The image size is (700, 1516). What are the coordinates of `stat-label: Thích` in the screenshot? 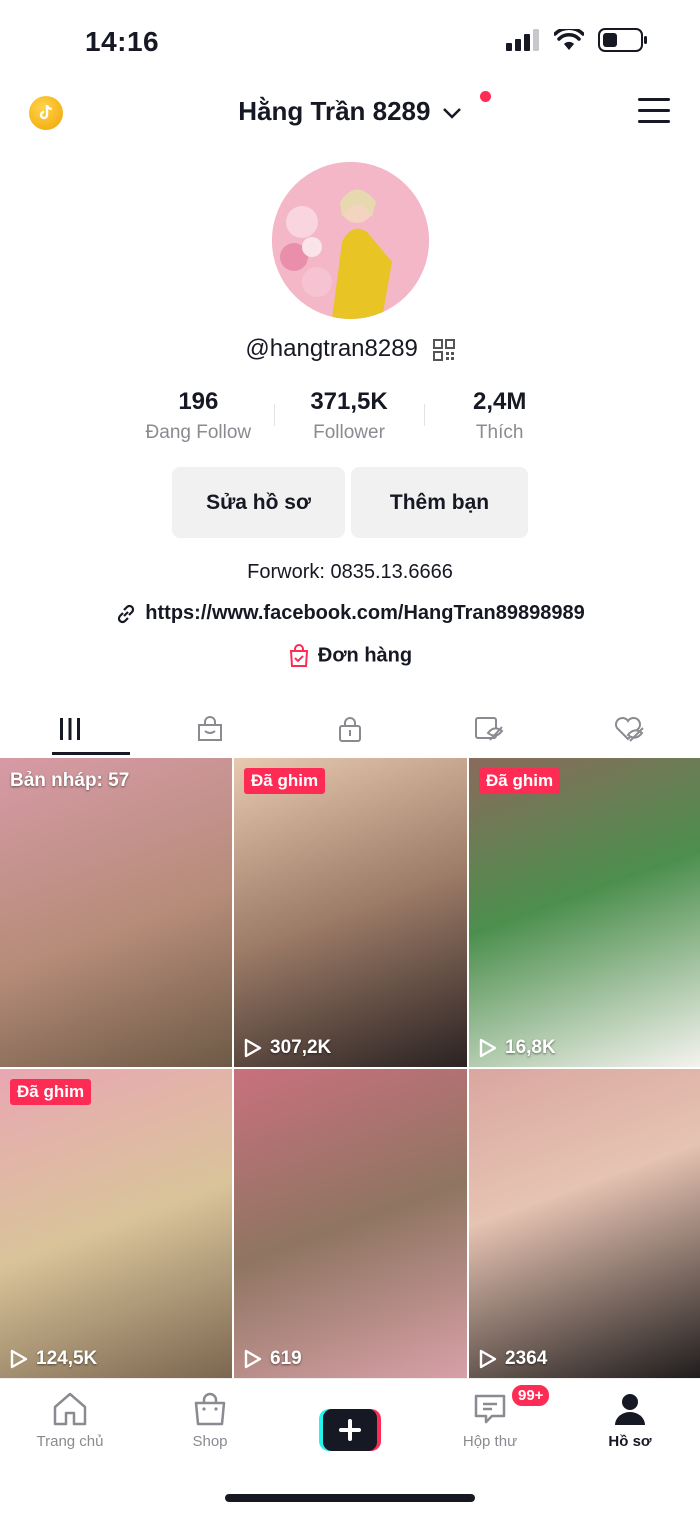 It's located at (499, 432).